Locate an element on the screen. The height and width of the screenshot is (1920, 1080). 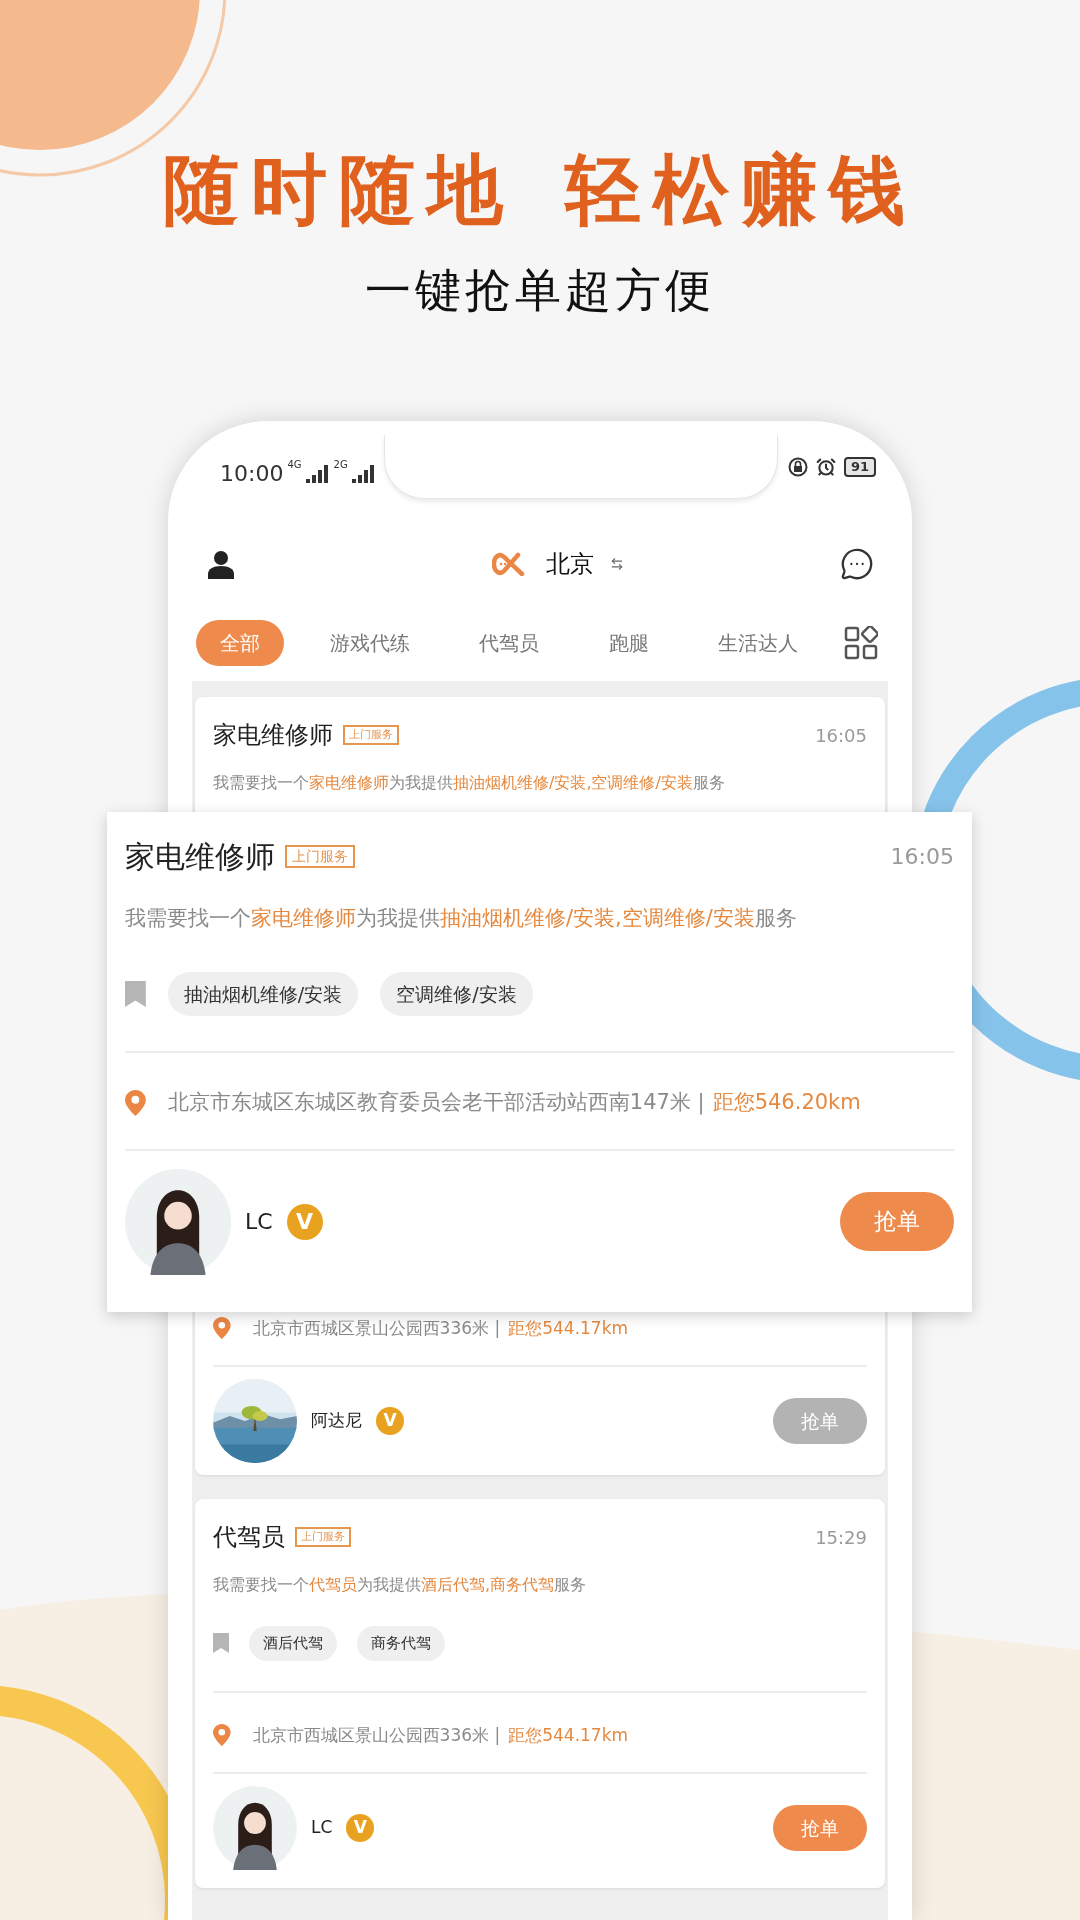
subheadline: 一键抢单超方便 is located at coordinates (540, 290).